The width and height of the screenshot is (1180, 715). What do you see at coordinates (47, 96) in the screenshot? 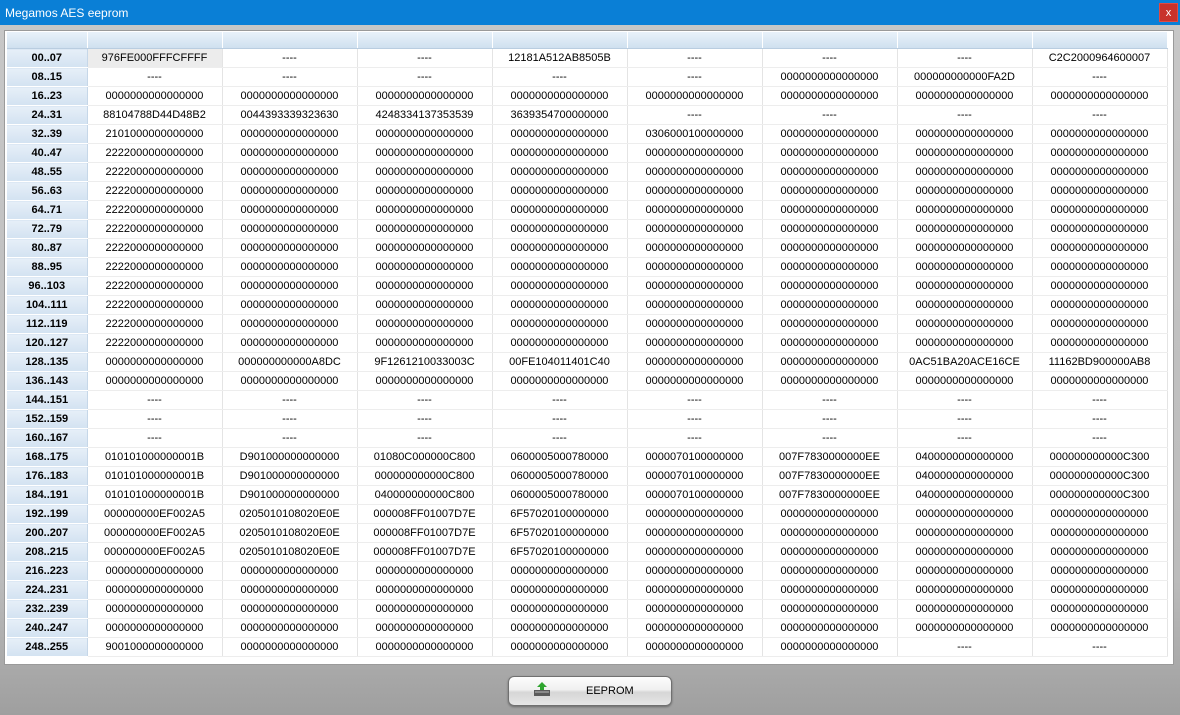
I see `row-header: 16..23` at bounding box center [47, 96].